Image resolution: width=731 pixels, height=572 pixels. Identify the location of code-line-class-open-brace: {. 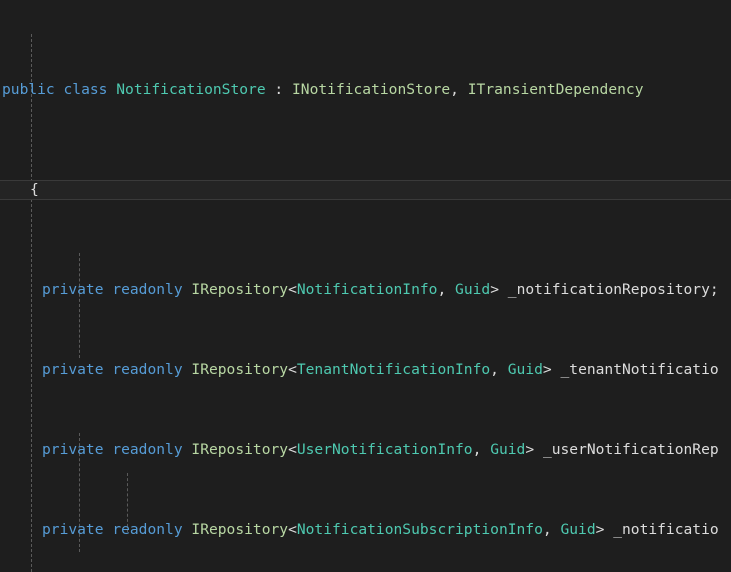
(365, 190).